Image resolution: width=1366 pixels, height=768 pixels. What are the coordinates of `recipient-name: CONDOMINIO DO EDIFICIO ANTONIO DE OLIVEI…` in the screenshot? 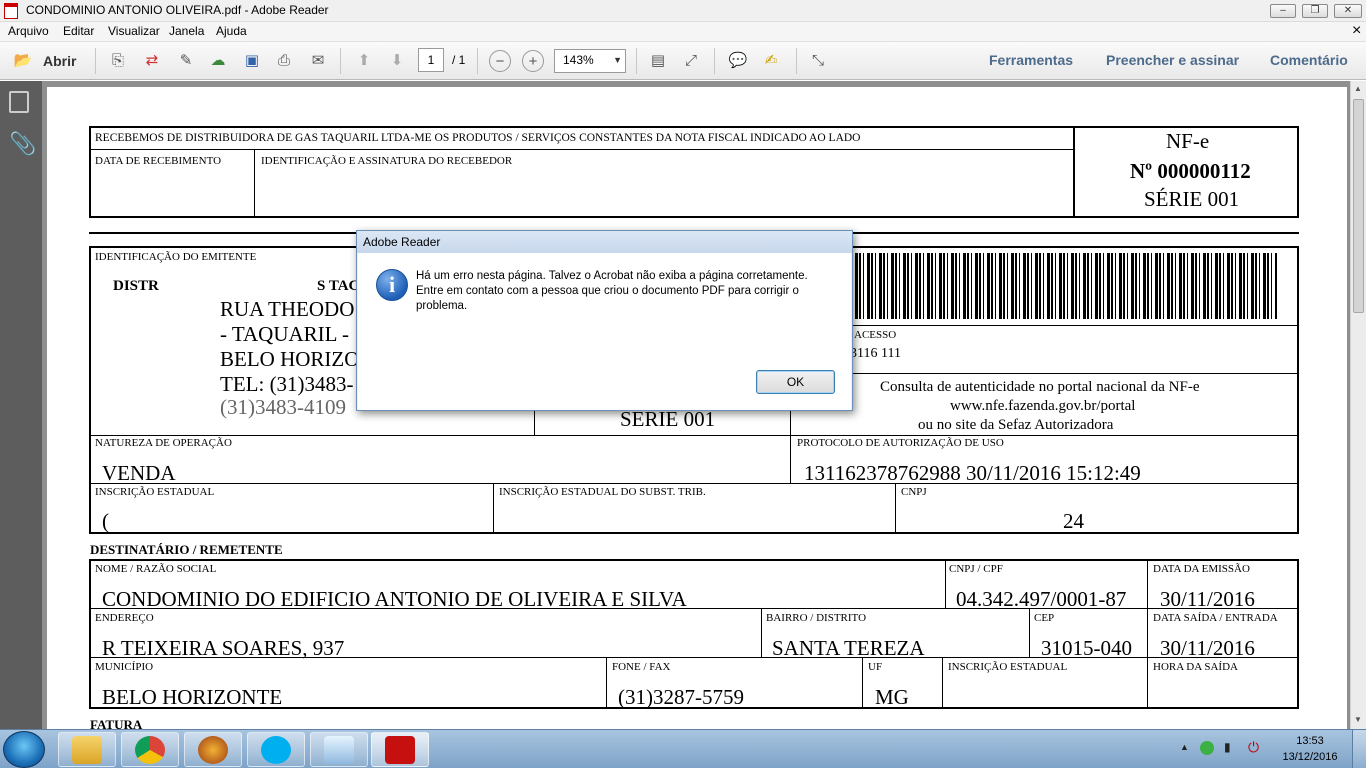 It's located at (394, 599).